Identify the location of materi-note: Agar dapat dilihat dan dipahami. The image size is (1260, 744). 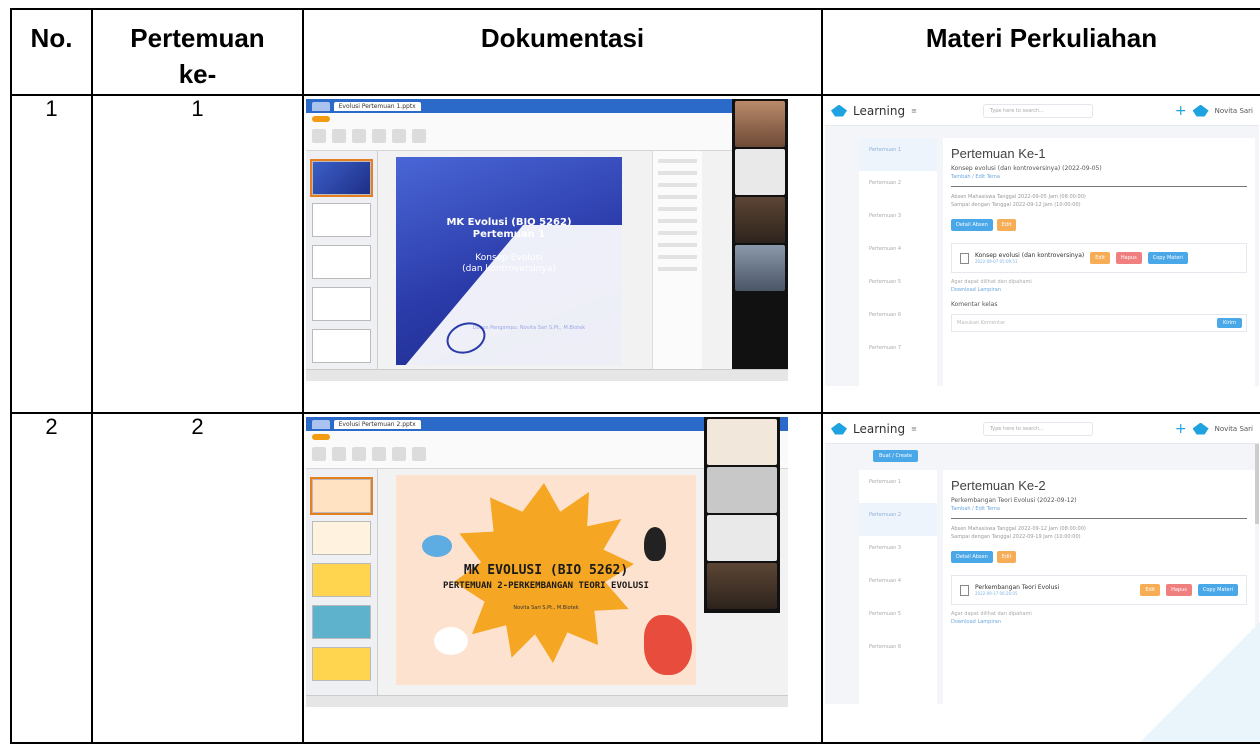
(991, 614).